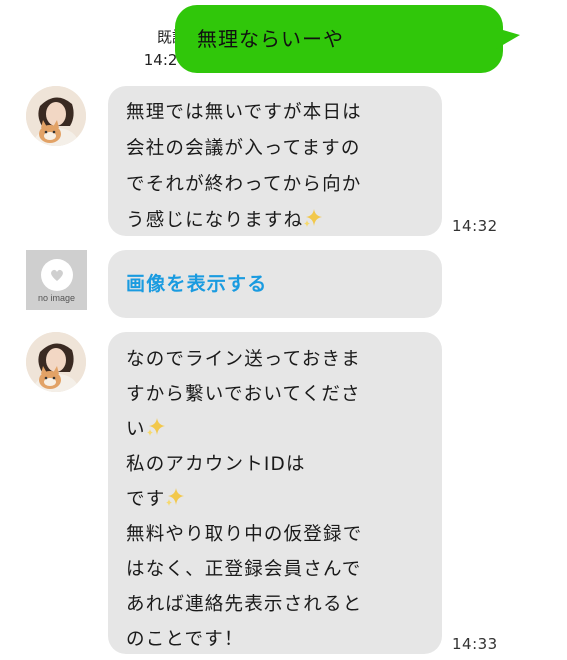 The image size is (567, 660). I want to click on message-time: 14:32, so click(475, 226).